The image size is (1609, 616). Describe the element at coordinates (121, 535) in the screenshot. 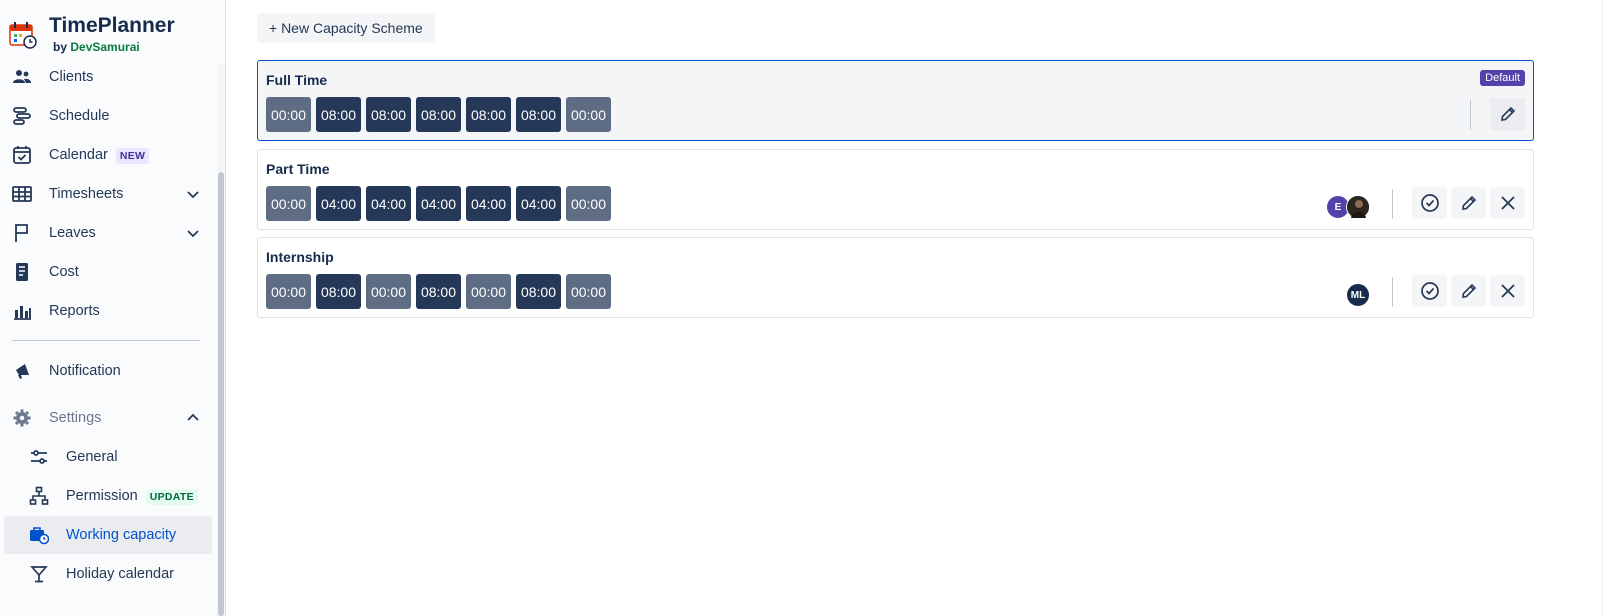

I see `sidebar-item-label: Working capacity` at that location.